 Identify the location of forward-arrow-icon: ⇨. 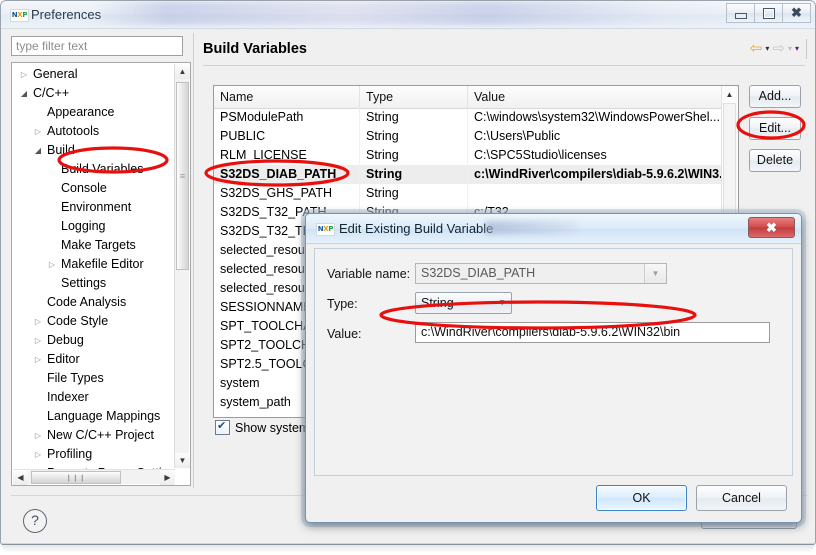
(778, 48).